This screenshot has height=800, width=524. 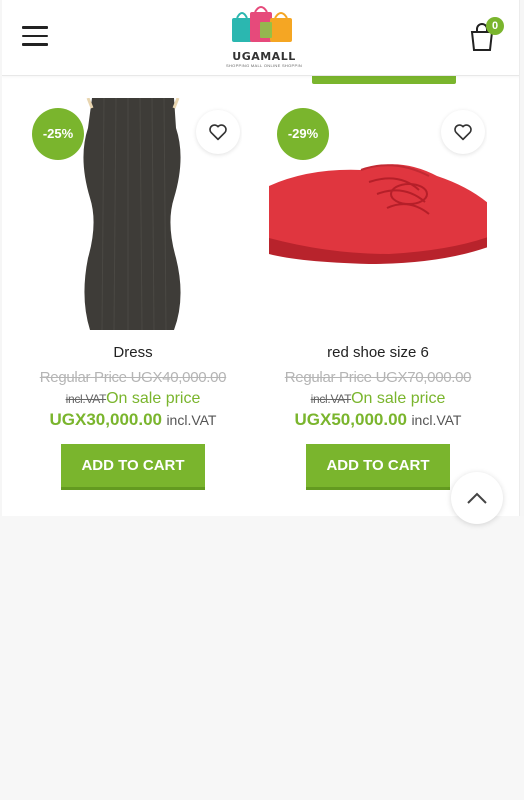 What do you see at coordinates (58, 134) in the screenshot?
I see `discount-badge: -25%` at bounding box center [58, 134].